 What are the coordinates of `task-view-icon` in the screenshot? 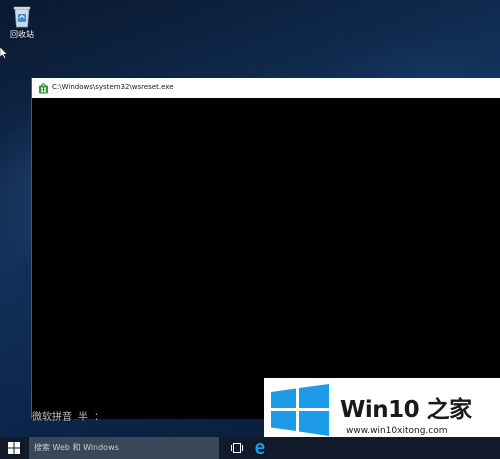 It's located at (237, 448).